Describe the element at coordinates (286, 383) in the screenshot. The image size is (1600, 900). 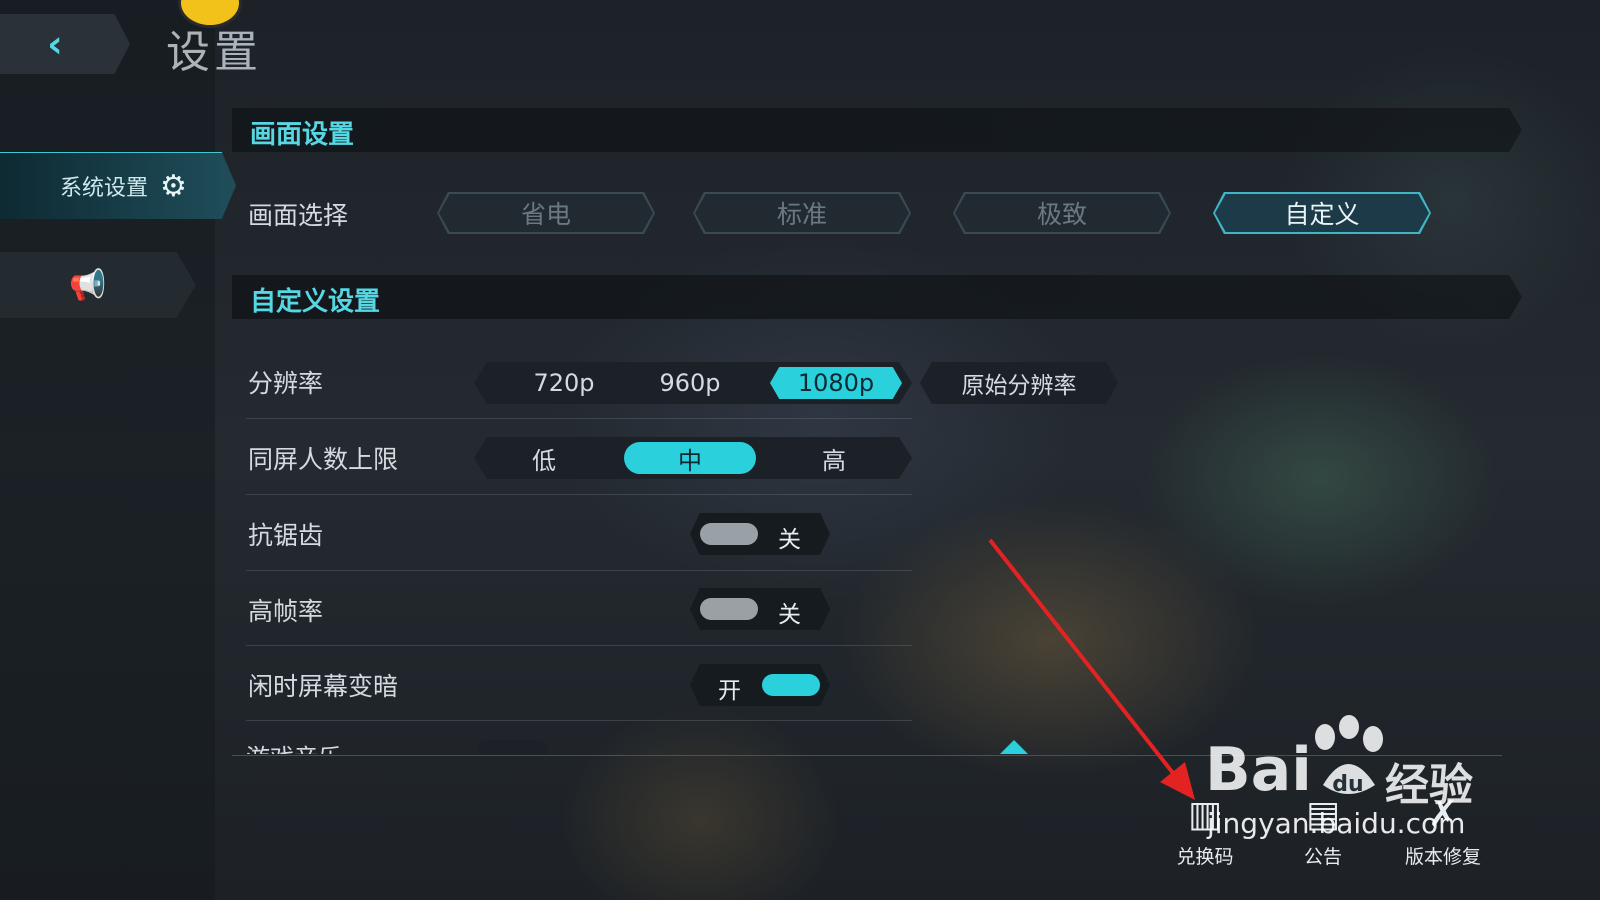
I see `resolution-label: 分辨率` at that location.